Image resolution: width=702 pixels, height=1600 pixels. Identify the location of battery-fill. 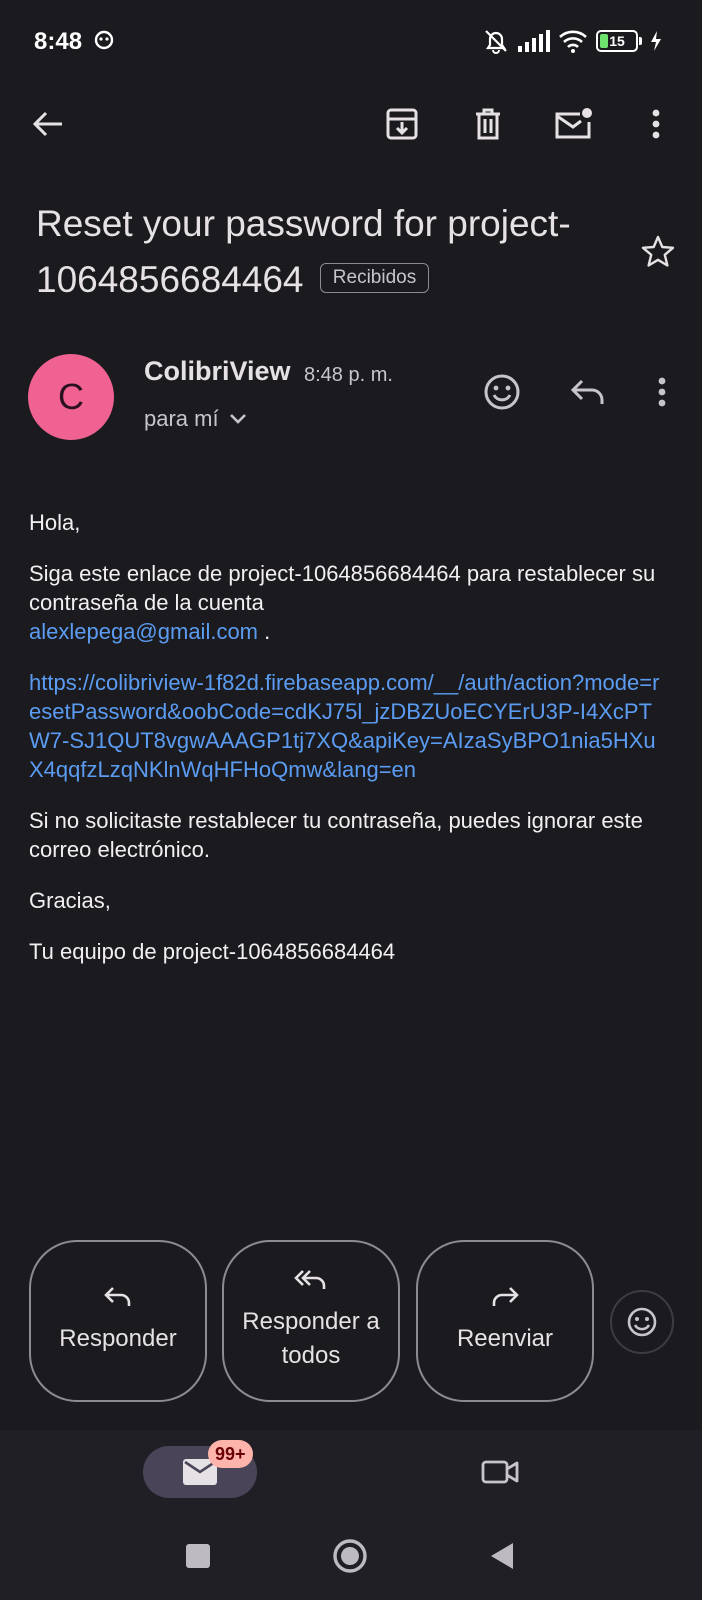
(604, 41).